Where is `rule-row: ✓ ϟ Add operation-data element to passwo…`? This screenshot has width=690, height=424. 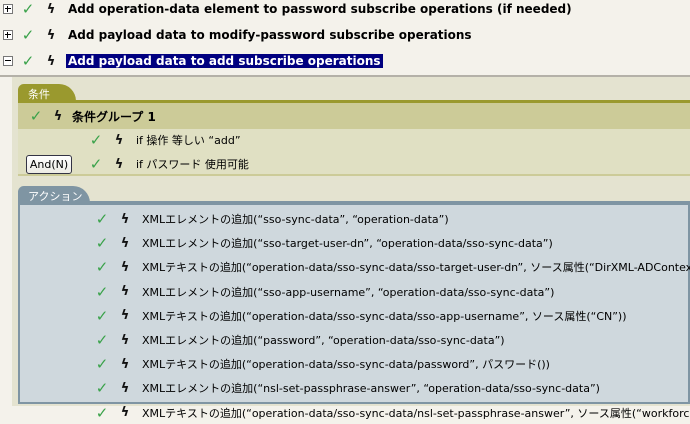
rule-row: ✓ ϟ Add operation-data element to passwo… is located at coordinates (287, 10).